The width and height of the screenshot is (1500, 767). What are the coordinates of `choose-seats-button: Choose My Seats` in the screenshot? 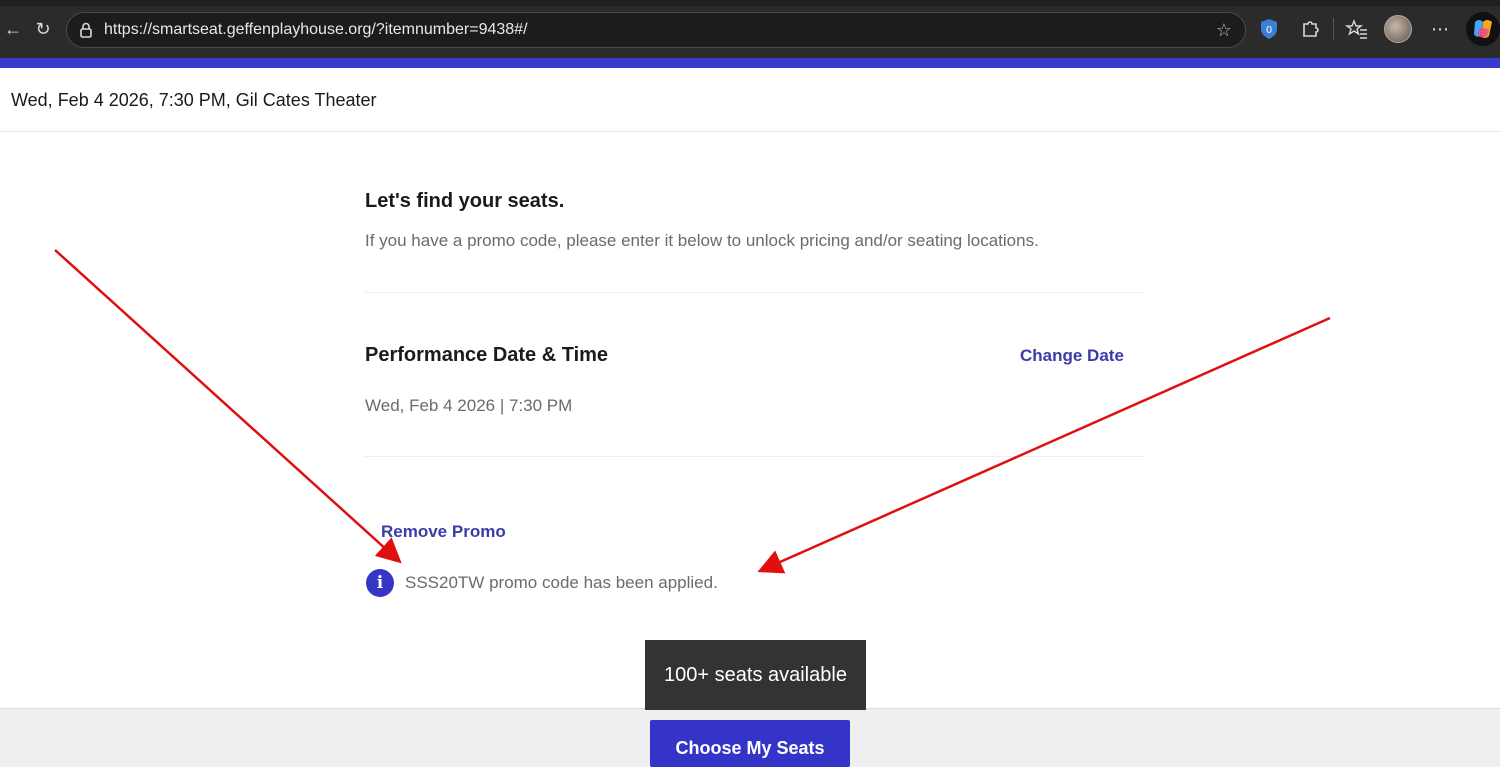 It's located at (750, 743).